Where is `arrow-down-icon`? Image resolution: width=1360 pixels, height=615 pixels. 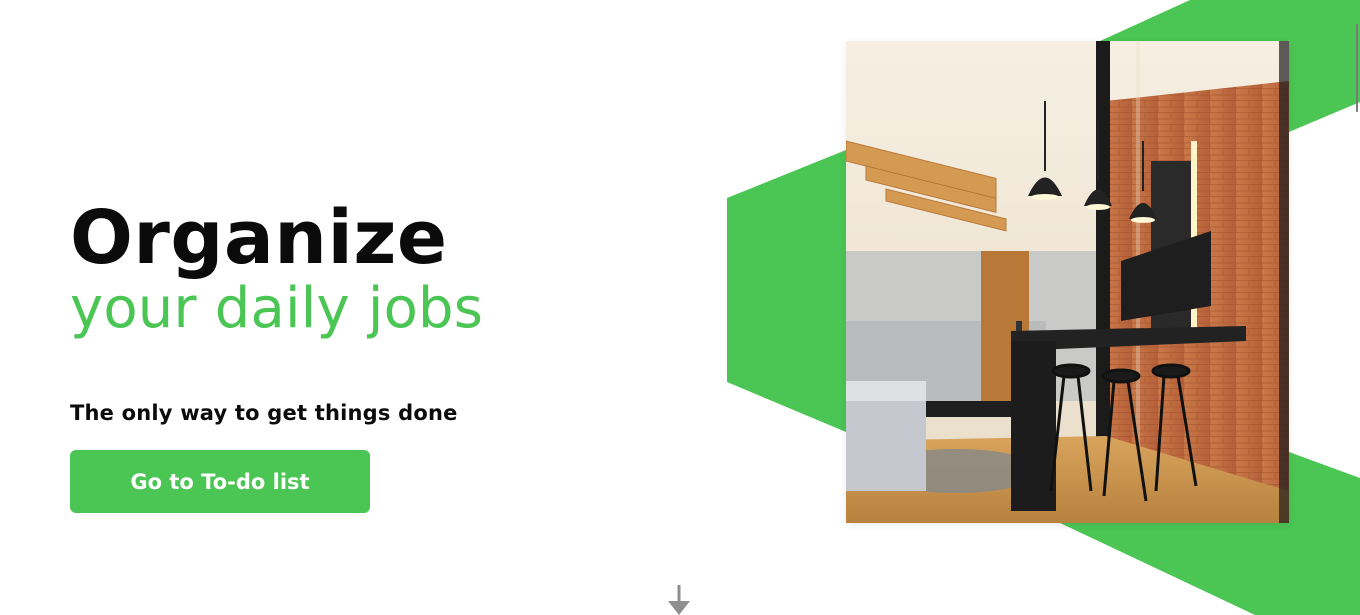
arrow-down-icon is located at coordinates (679, 600).